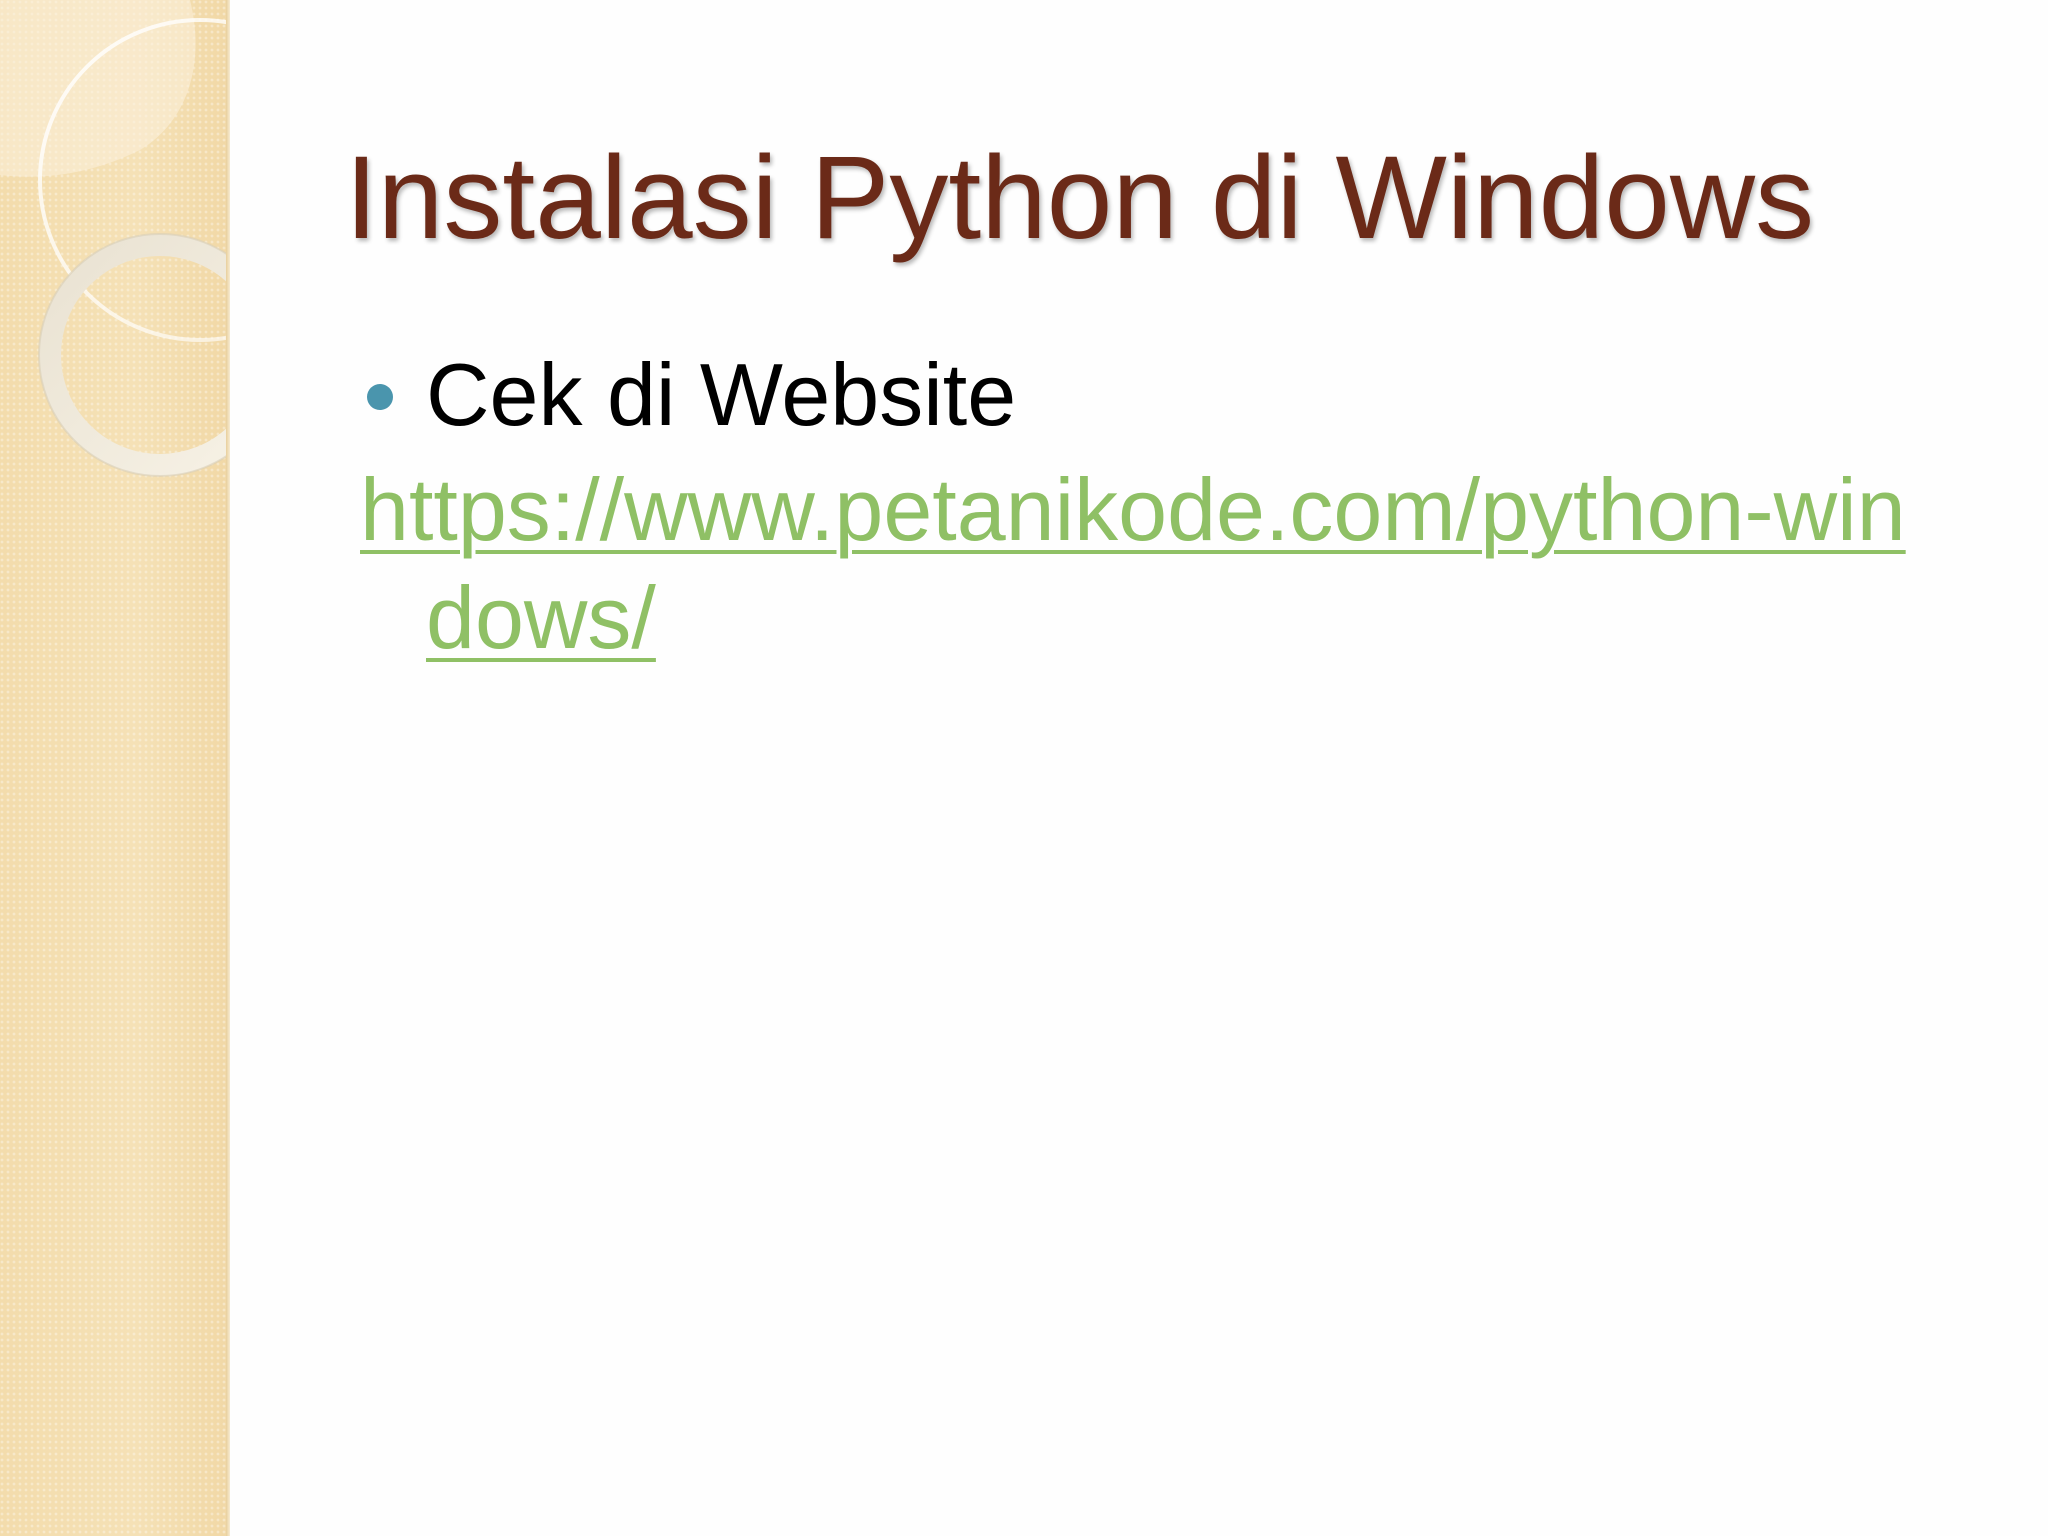  Describe the element at coordinates (114, 768) in the screenshot. I see `side-decor-panel` at that location.